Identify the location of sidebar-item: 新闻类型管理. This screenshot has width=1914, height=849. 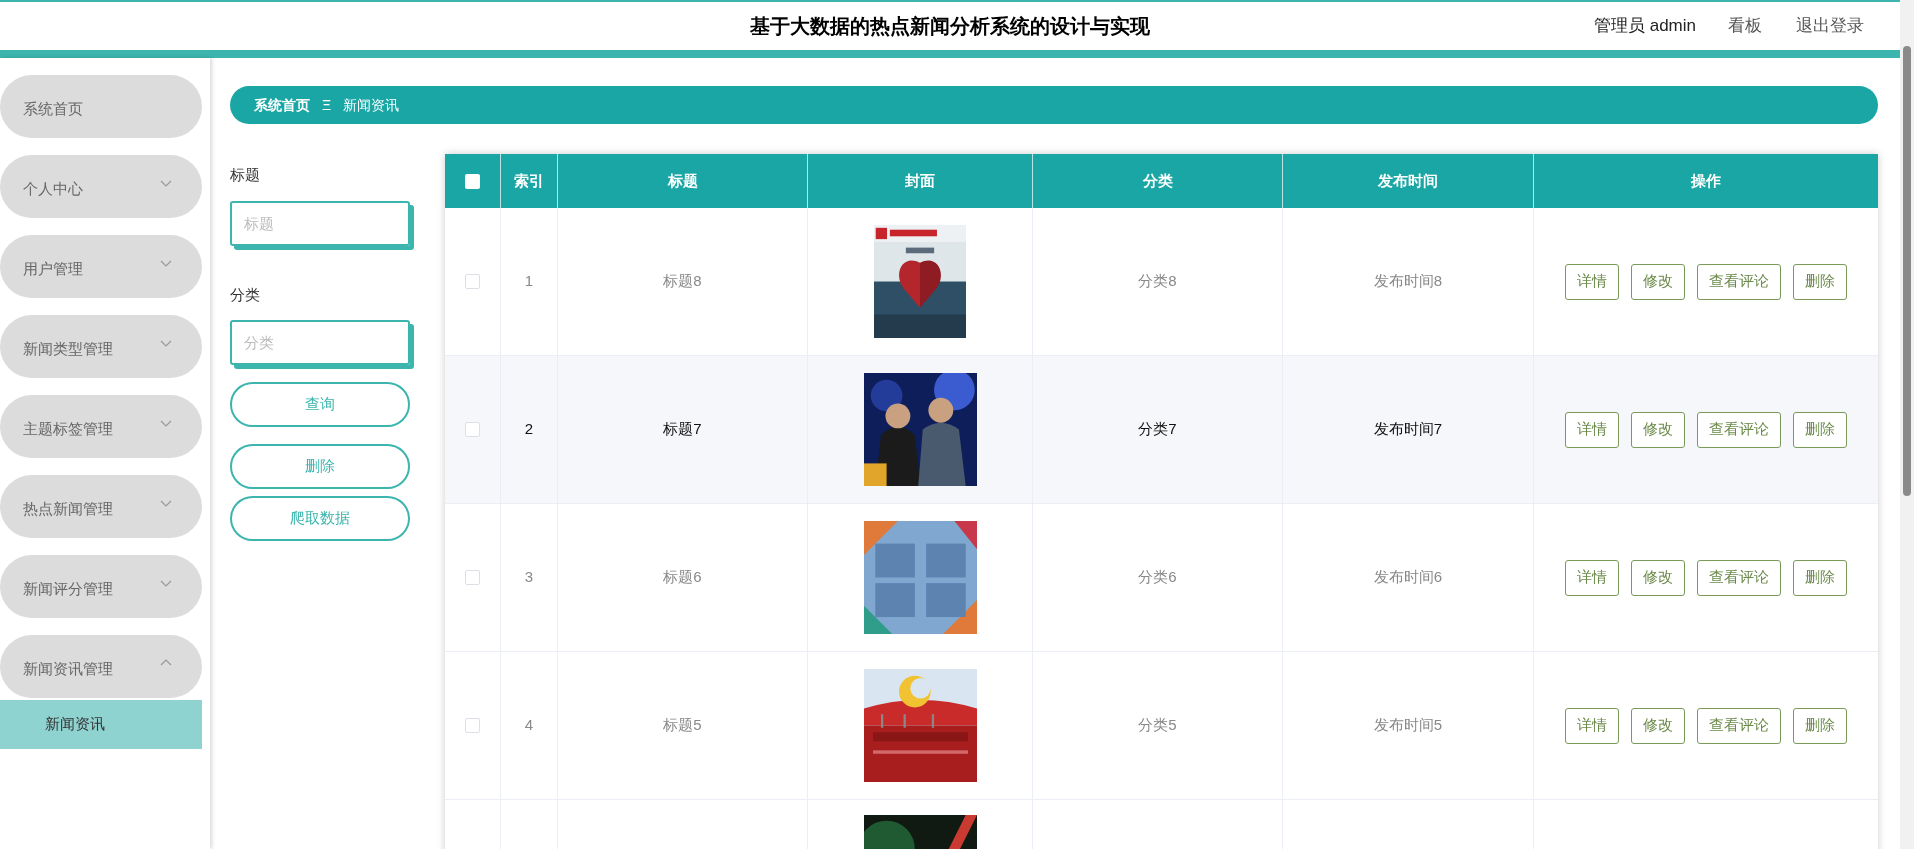
(101, 346).